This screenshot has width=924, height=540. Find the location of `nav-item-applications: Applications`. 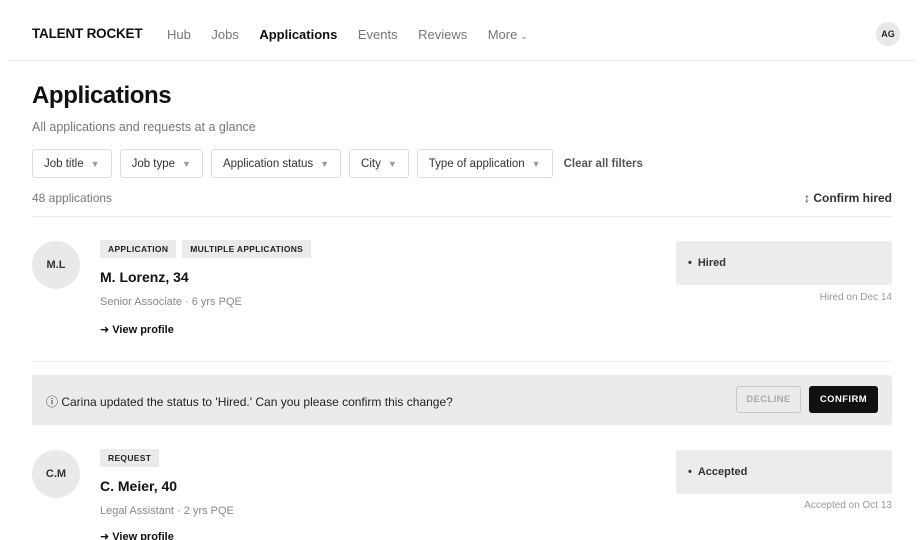

nav-item-applications: Applications is located at coordinates (298, 34).